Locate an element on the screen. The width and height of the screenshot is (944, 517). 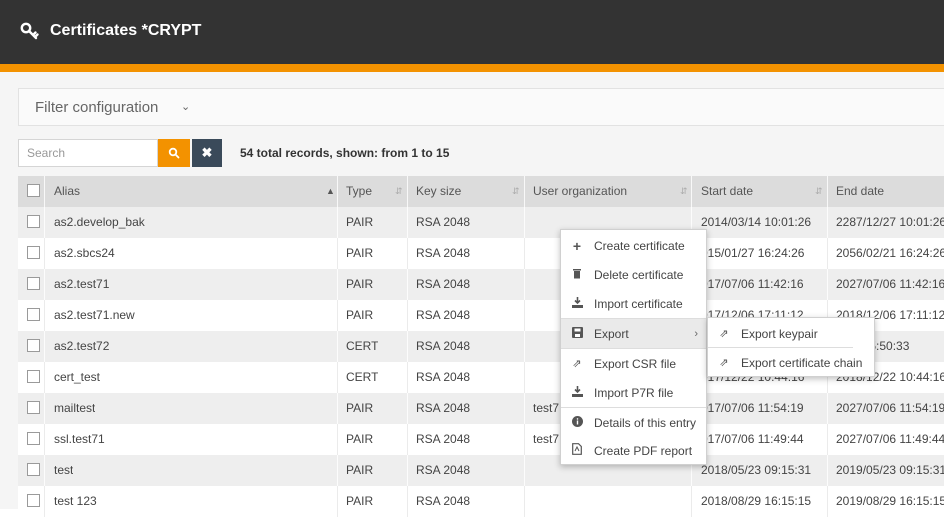
search-icon is located at coordinates (174, 153).